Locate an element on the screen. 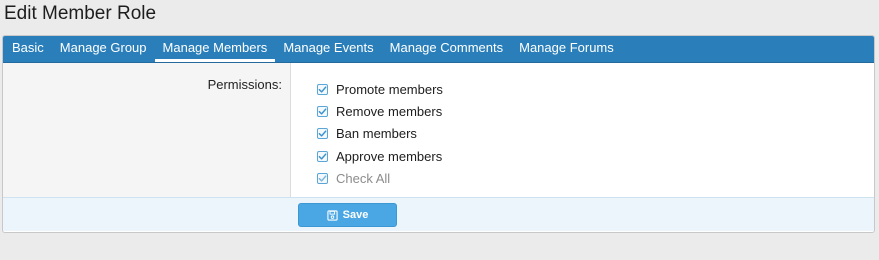  remove-members-checkbox is located at coordinates (322, 112).